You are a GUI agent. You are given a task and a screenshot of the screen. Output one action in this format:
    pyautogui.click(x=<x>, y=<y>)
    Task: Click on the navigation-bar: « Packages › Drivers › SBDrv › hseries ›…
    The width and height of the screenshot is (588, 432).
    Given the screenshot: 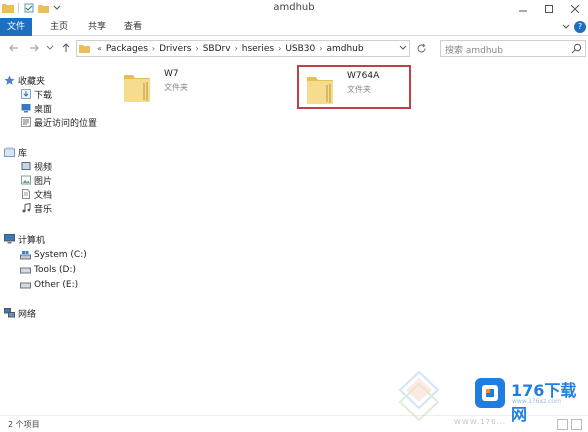 What is the action you would take?
    pyautogui.click(x=294, y=48)
    